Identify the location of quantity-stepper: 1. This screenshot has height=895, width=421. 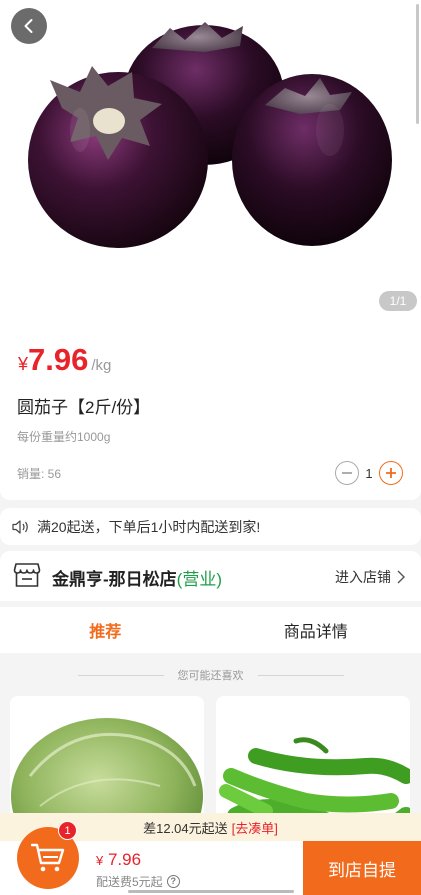
(369, 473).